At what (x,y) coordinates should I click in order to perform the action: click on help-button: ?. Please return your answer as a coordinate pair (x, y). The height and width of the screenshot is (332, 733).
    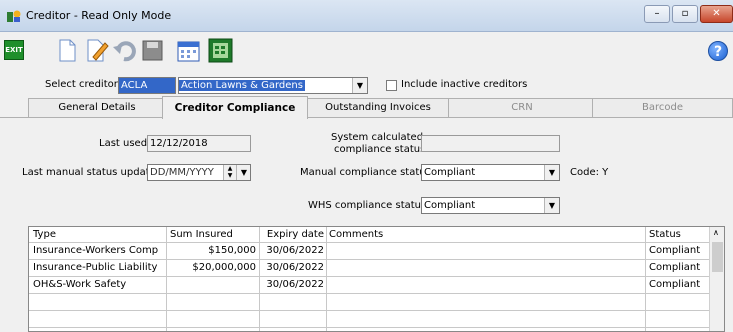
    Looking at the image, I should click on (718, 51).